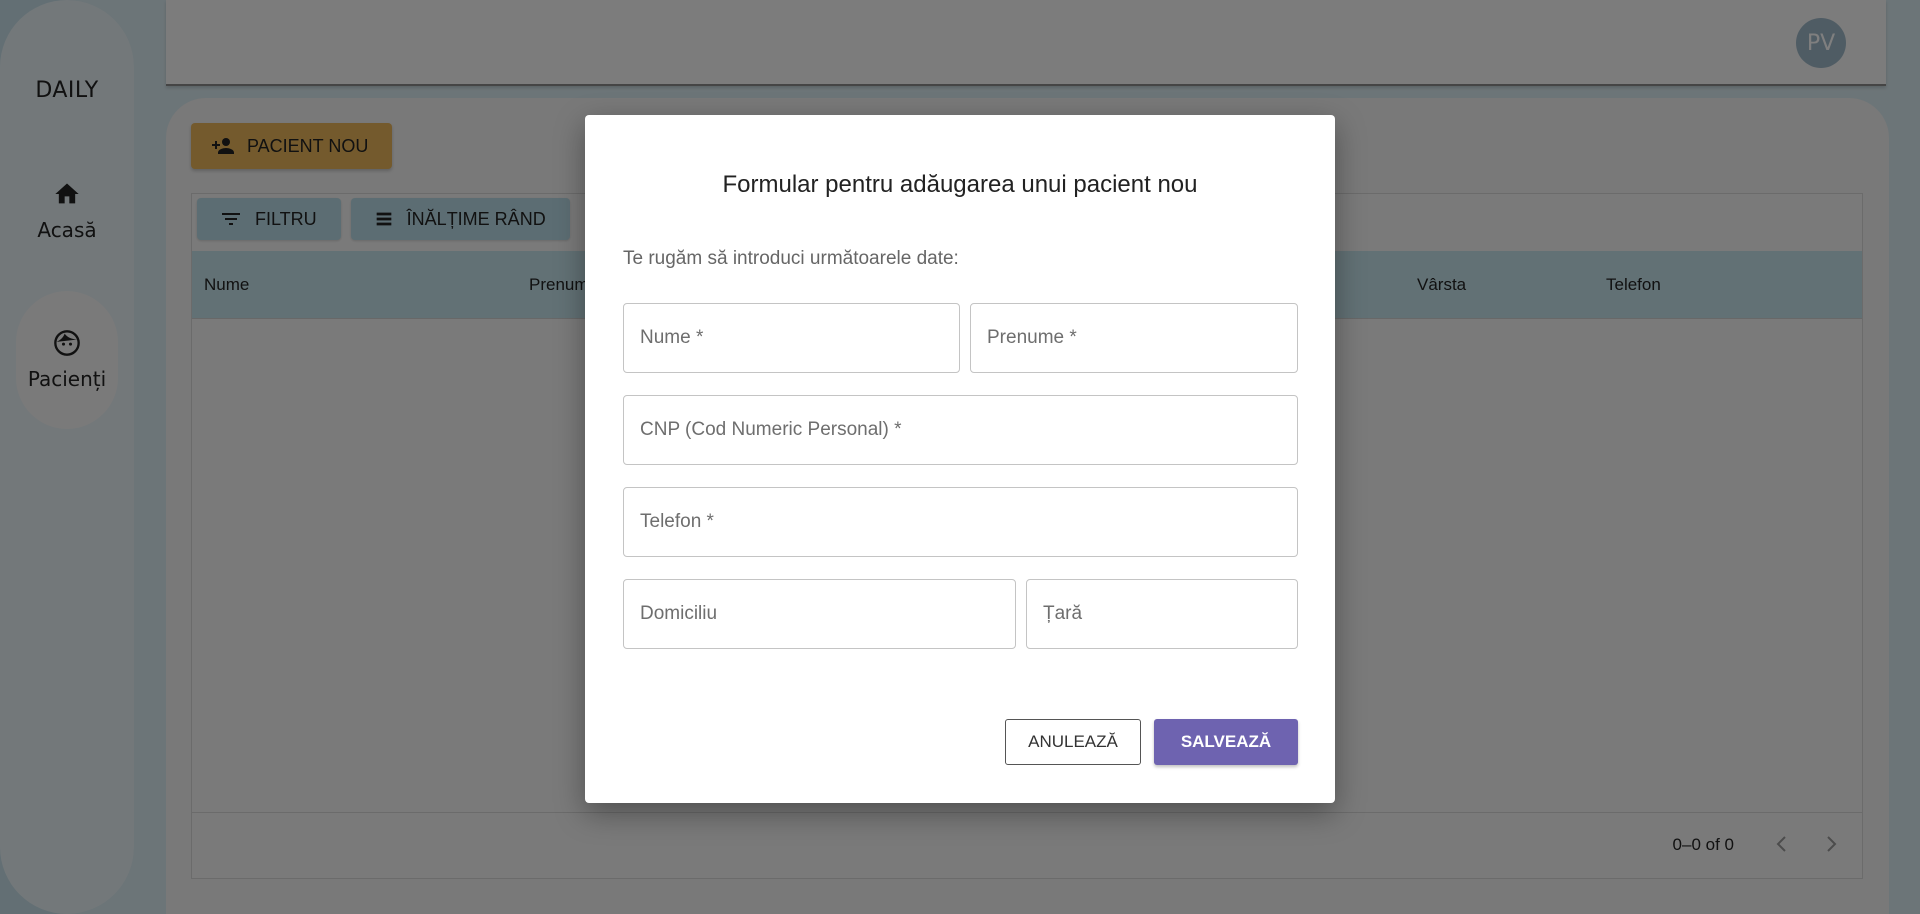 The height and width of the screenshot is (914, 1920). What do you see at coordinates (791, 258) in the screenshot?
I see `dialog-subtitle: Te rugăm să introduci următoarele date:` at bounding box center [791, 258].